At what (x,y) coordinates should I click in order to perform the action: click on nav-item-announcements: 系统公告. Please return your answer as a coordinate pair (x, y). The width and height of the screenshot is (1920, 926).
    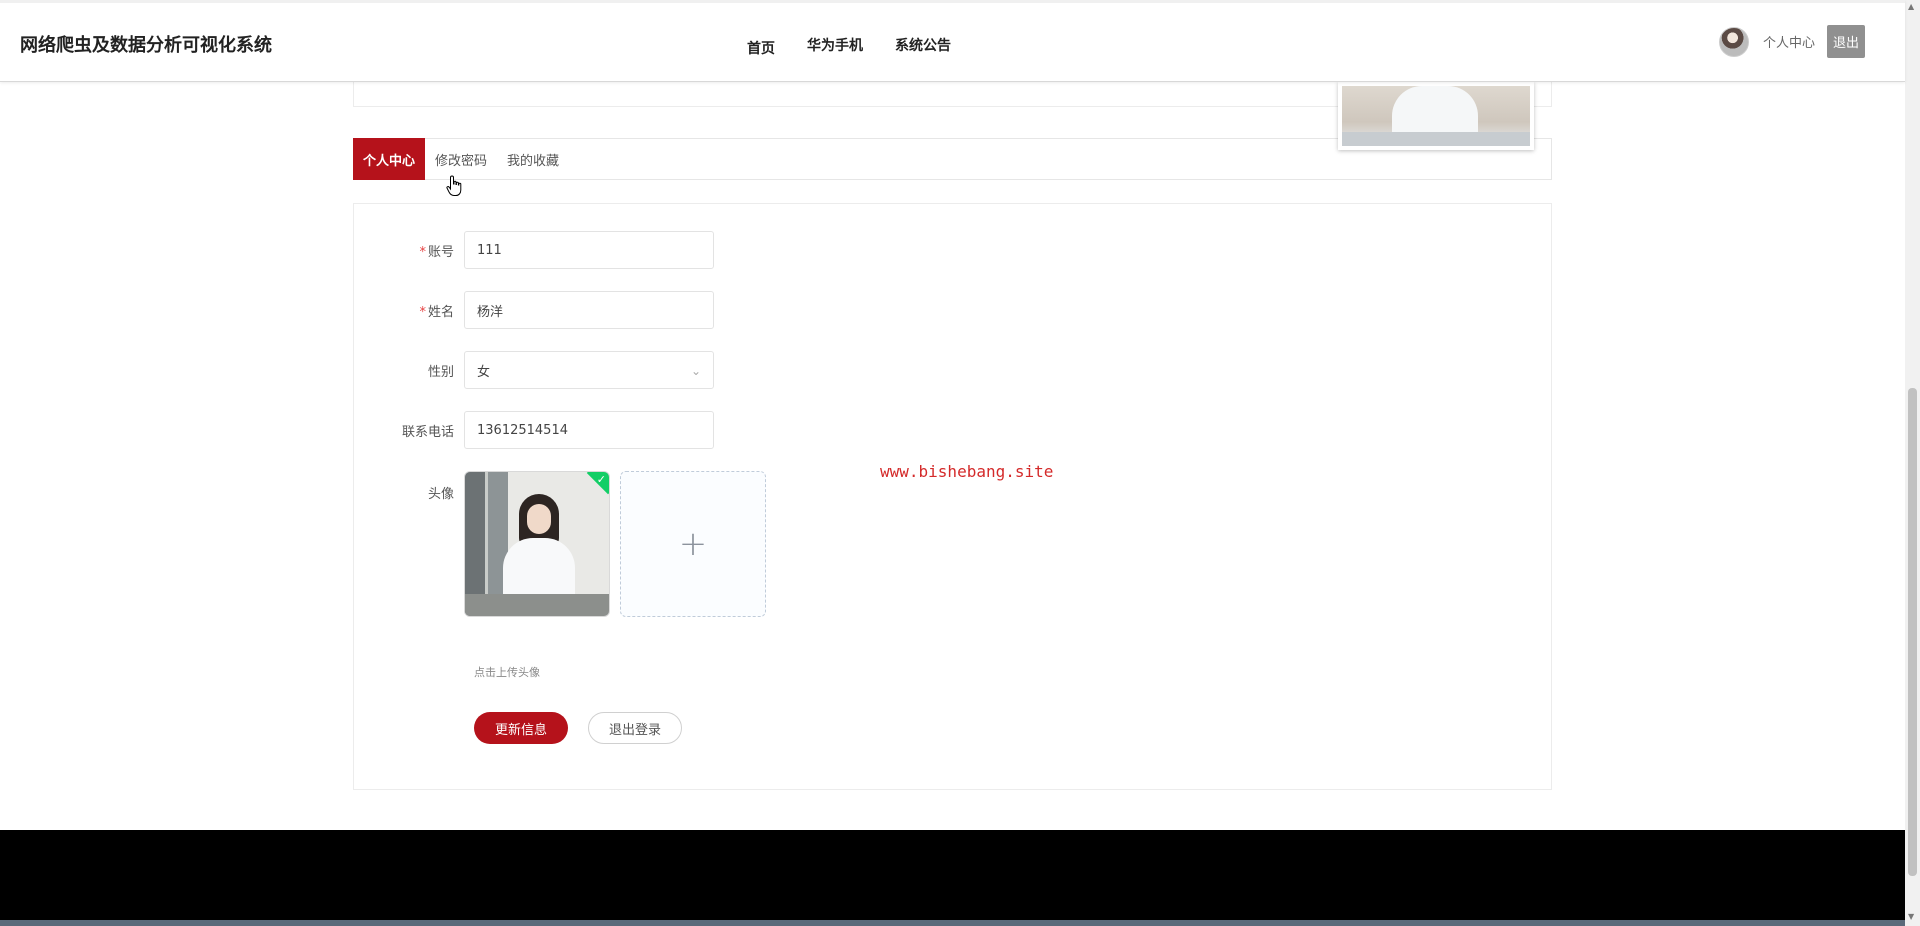
    Looking at the image, I should click on (923, 46).